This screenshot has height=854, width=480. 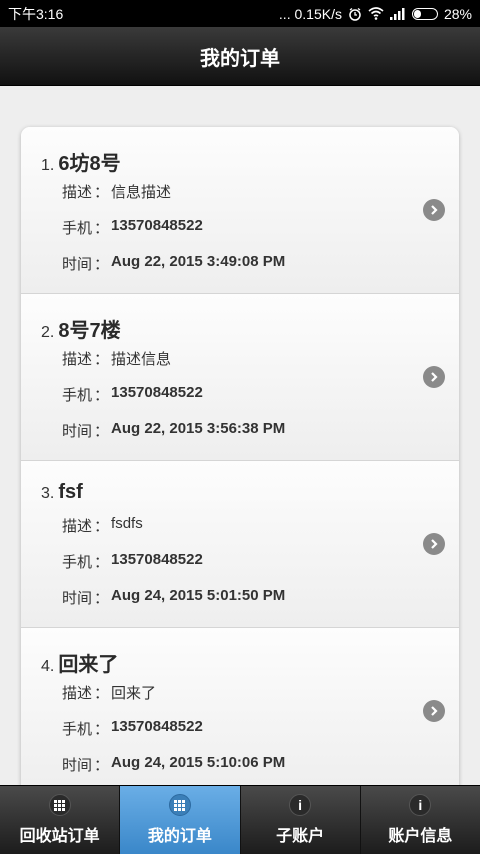 What do you see at coordinates (179, 836) in the screenshot?
I see `tab-label: 我的订单` at bounding box center [179, 836].